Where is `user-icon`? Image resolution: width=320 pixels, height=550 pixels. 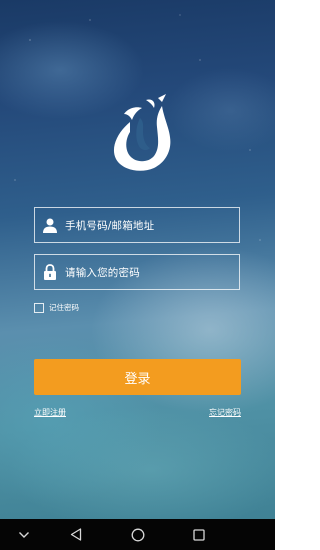
user-icon is located at coordinates (50, 225).